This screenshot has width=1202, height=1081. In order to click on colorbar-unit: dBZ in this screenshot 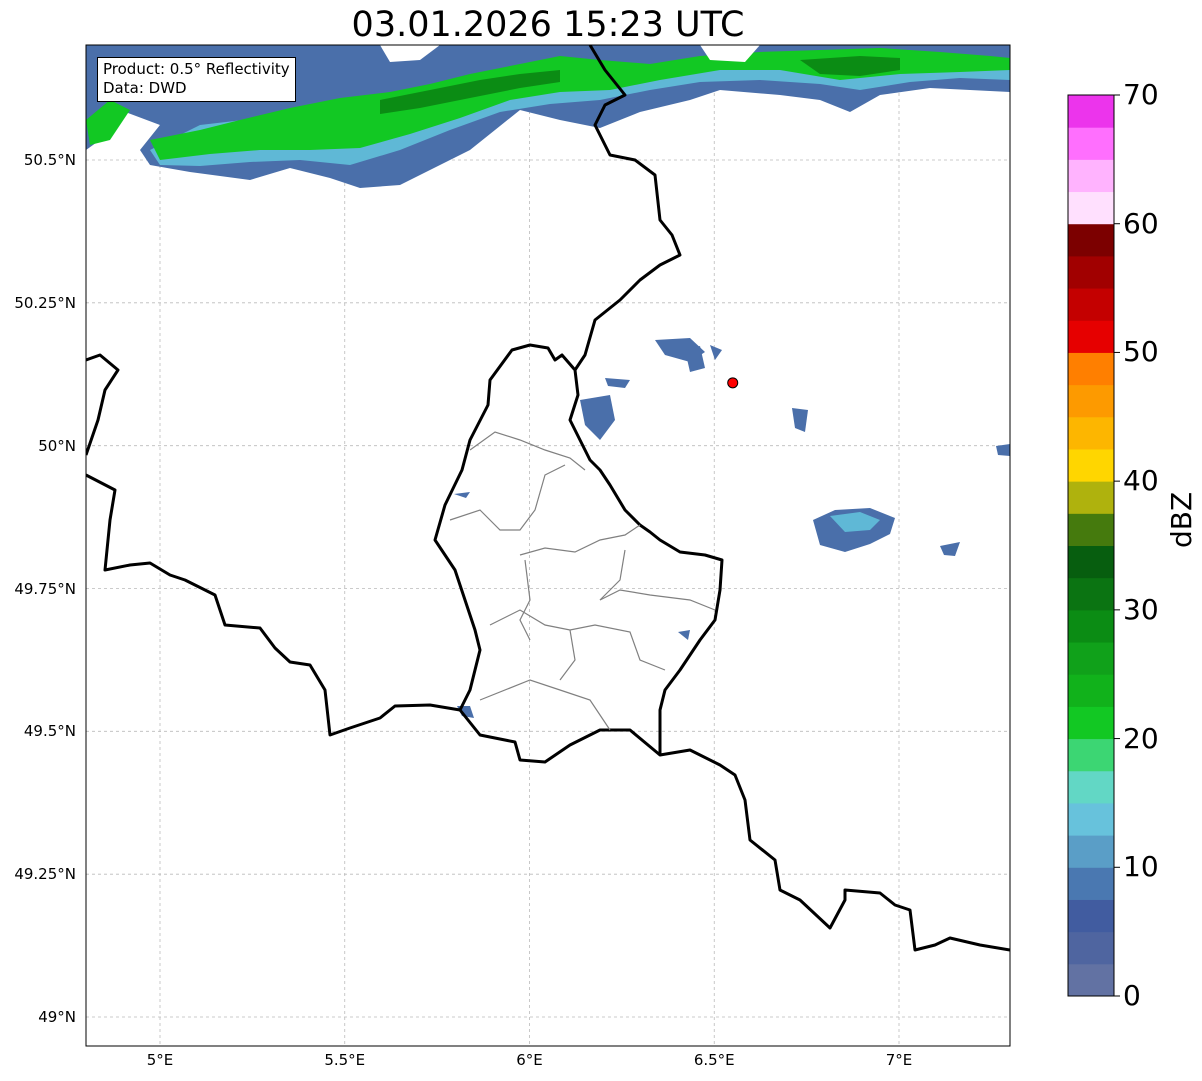, I will do `click(1181, 519)`.